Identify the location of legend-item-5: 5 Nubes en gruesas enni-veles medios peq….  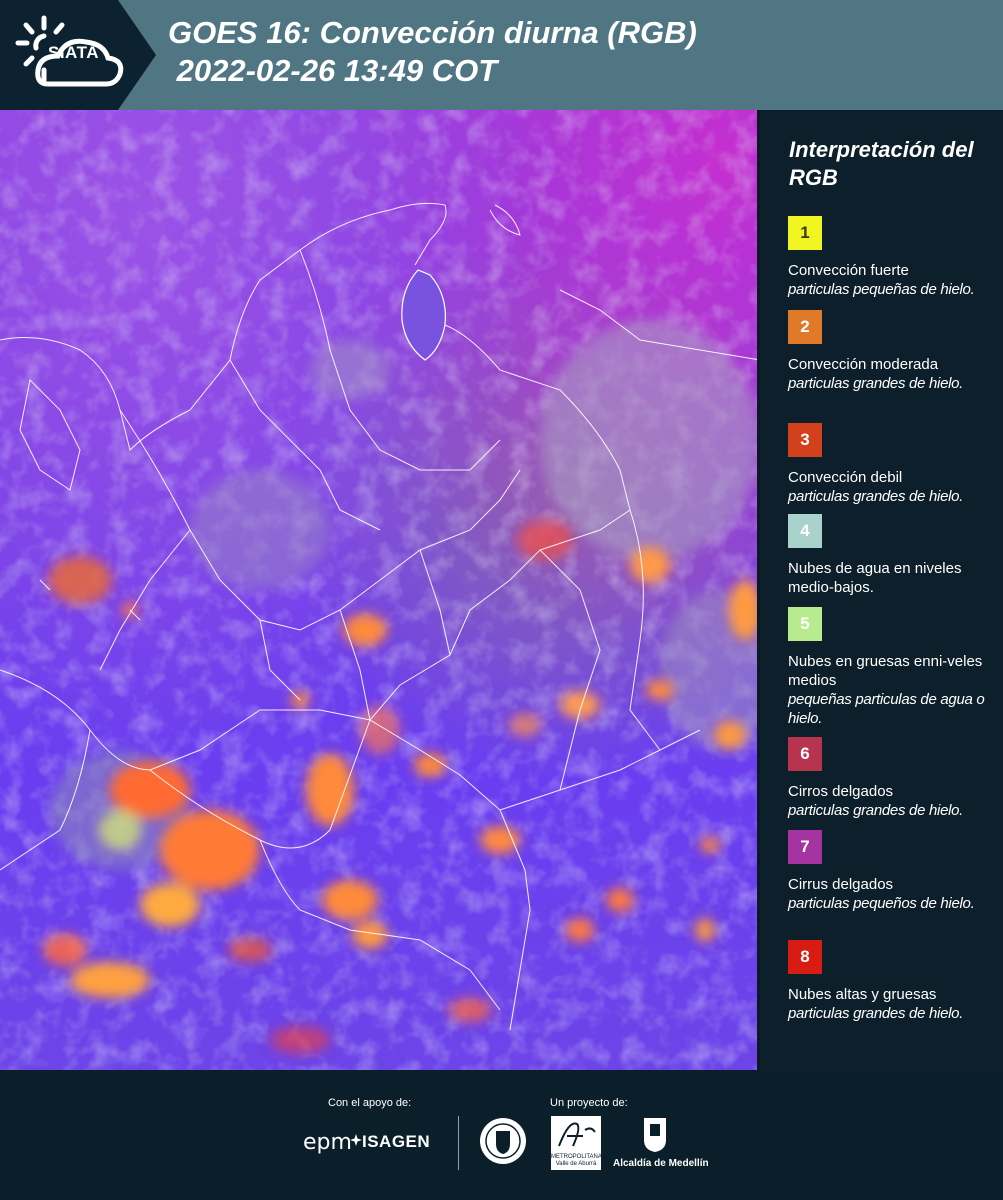
(892, 667).